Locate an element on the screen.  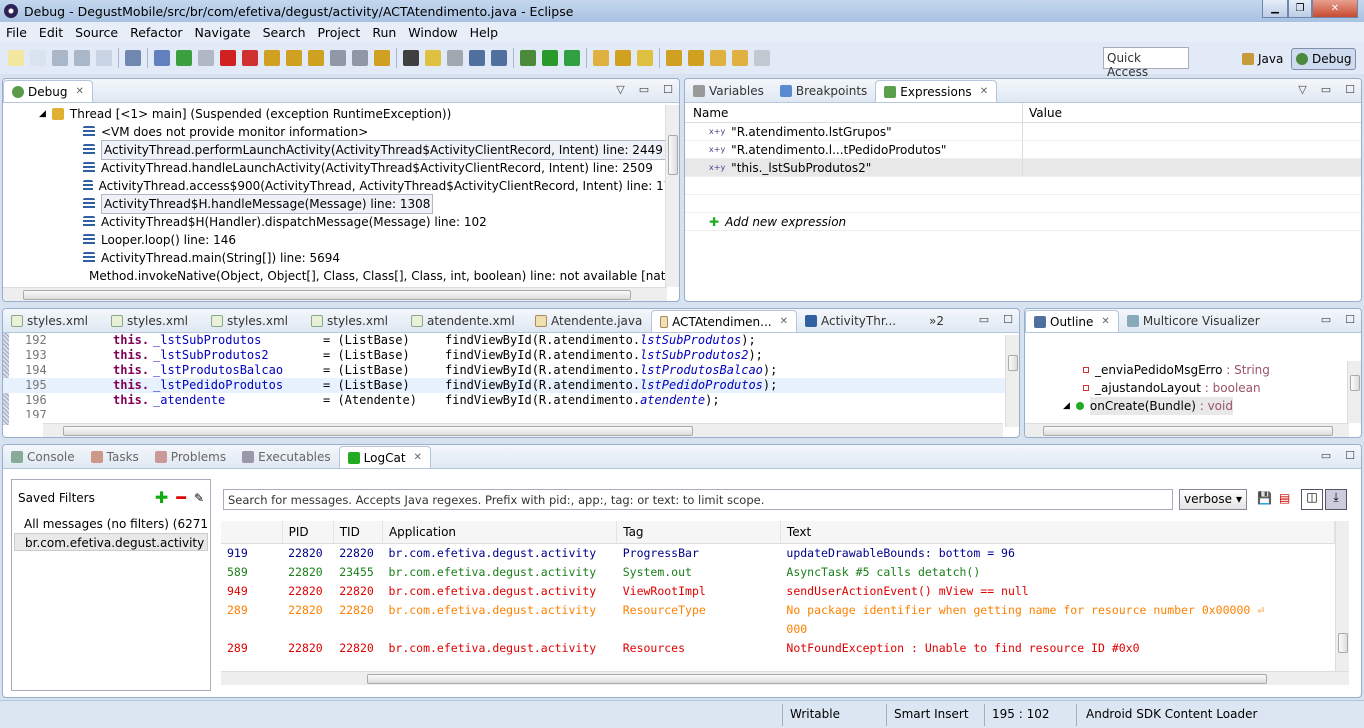
maximize-button: ❐ is located at coordinates (1300, 9).